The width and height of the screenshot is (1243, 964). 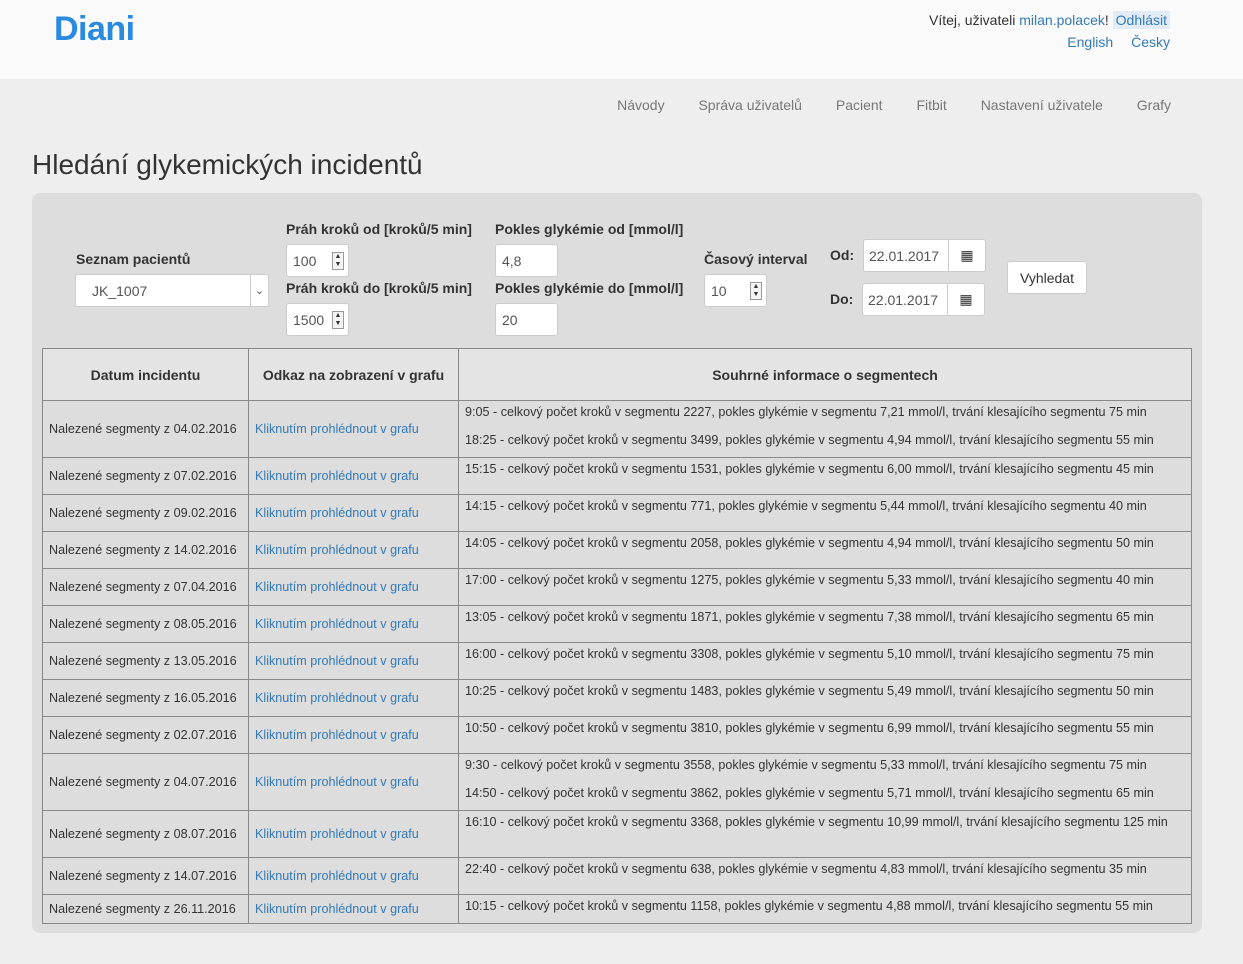 I want to click on date-to-label: Do:, so click(x=842, y=299).